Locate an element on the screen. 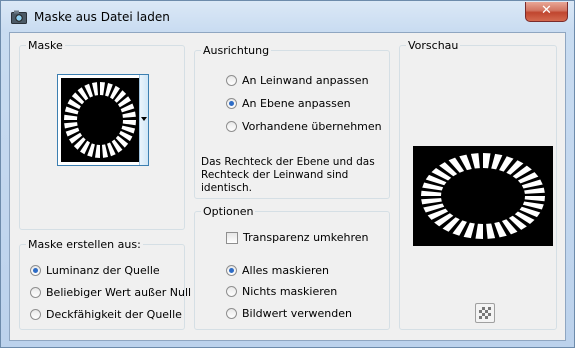 The width and height of the screenshot is (577, 350). chevron-down-icon is located at coordinates (143, 120).